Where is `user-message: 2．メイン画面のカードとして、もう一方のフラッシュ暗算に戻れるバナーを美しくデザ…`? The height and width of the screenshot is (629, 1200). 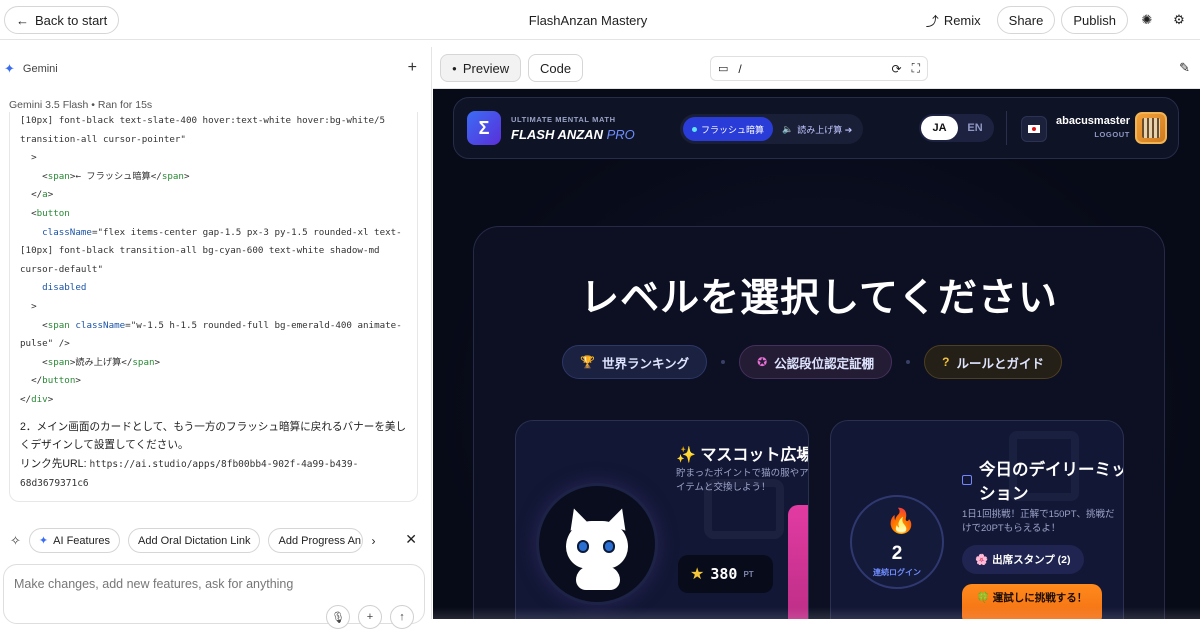
user-message: 2．メイン画面のカードとして、もう一方のフラッシュ暗算に戻れるバナーを美しくデザ… is located at coordinates (213, 456).